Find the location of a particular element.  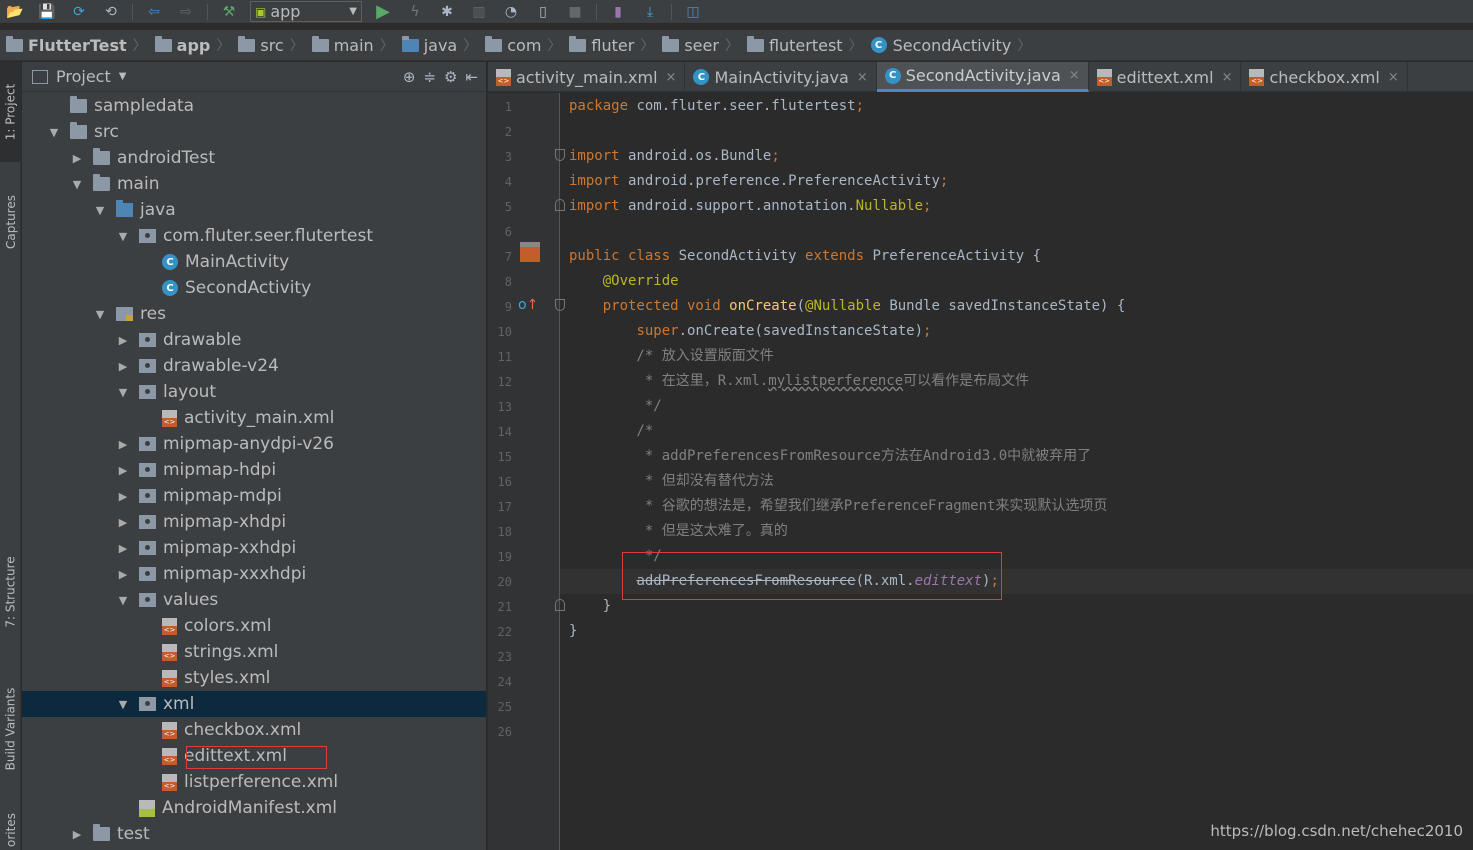

build-hammer-icon: ⚒ is located at coordinates (229, 12).